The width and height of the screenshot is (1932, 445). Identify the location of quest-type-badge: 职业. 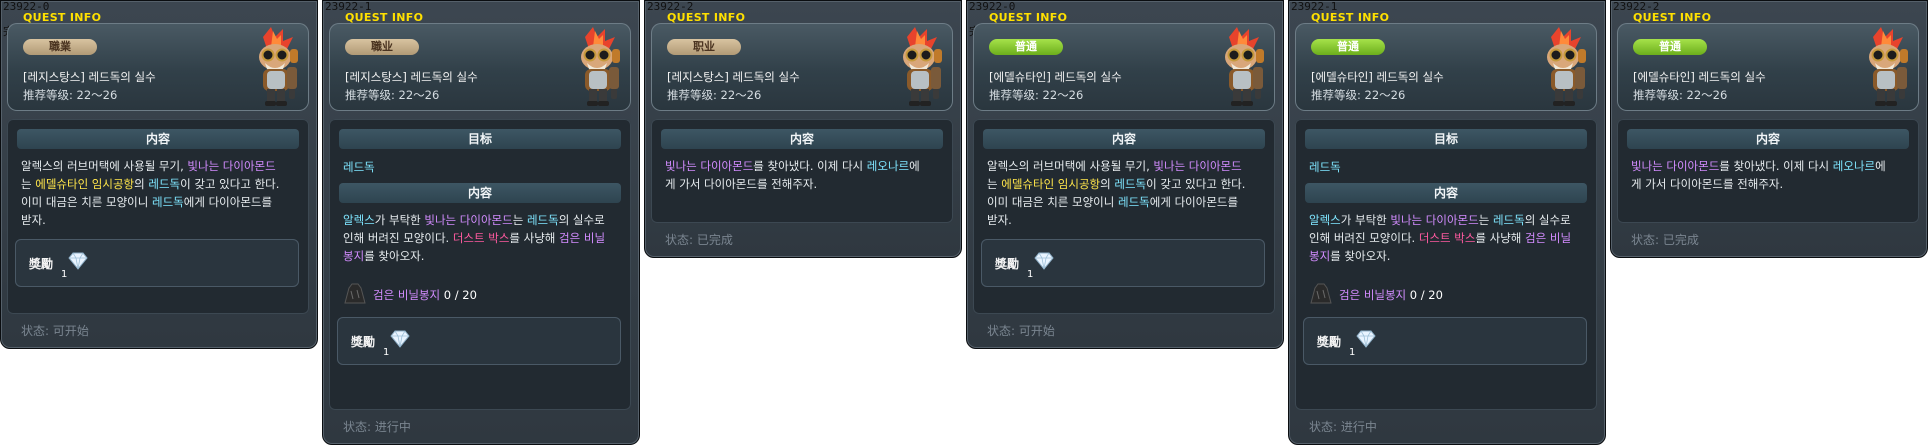
(704, 47).